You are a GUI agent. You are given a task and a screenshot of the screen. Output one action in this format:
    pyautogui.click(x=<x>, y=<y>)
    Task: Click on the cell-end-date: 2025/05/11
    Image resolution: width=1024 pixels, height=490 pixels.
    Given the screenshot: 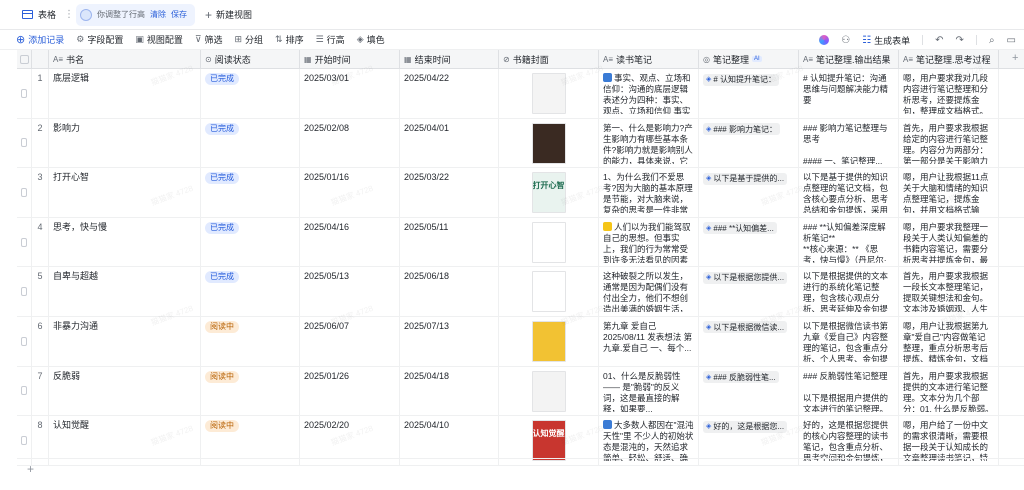 What is the action you would take?
    pyautogui.click(x=449, y=242)
    